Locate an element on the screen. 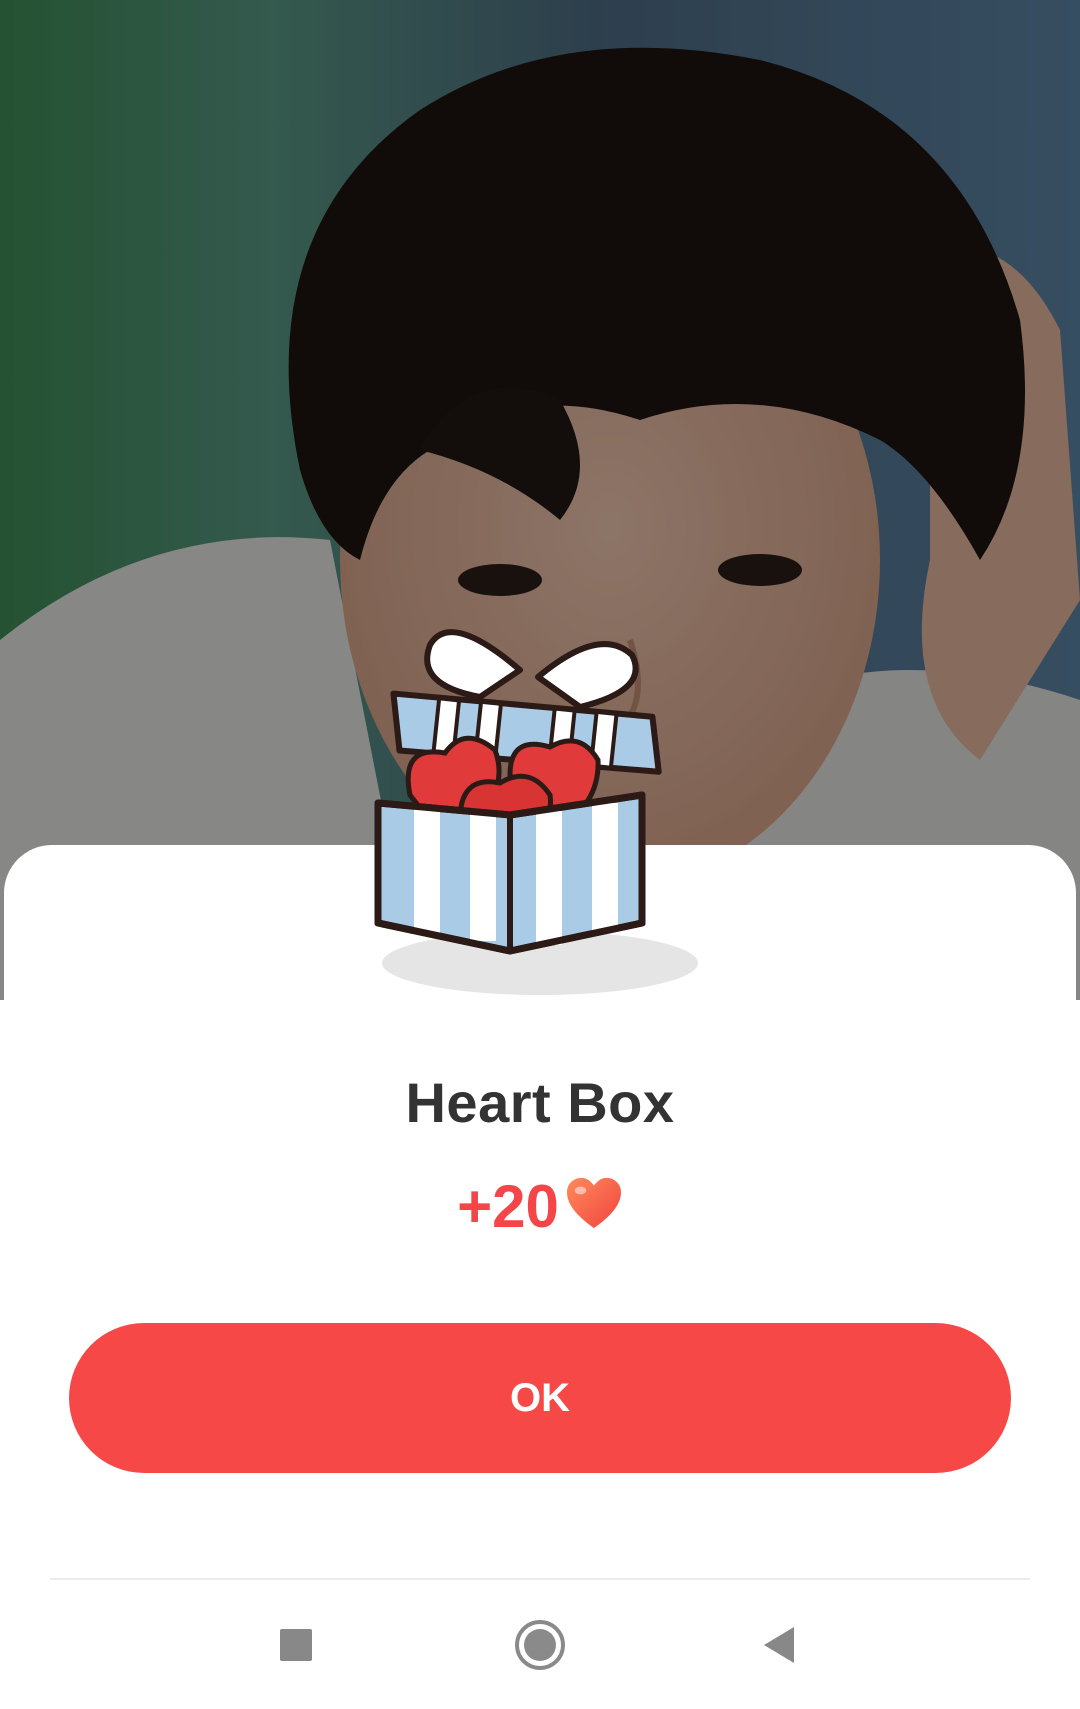 The width and height of the screenshot is (1080, 1709). ok-button: OK is located at coordinates (540, 1398).